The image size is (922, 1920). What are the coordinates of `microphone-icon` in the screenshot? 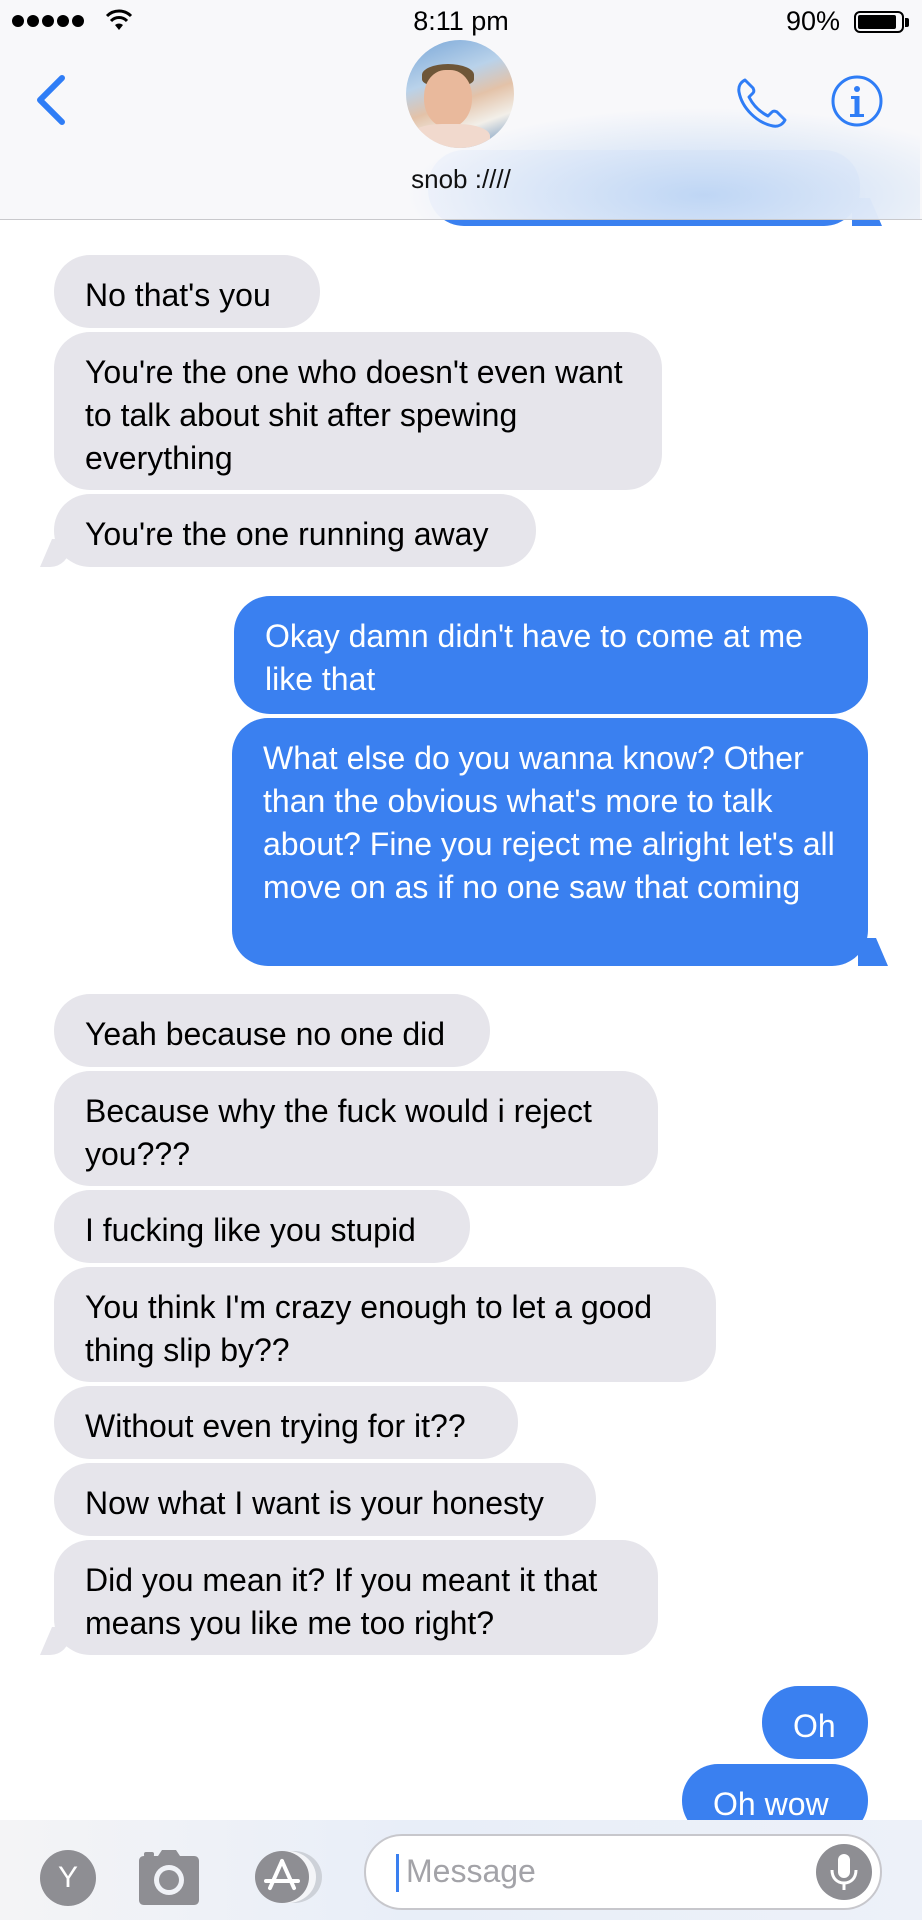 It's located at (844, 1872).